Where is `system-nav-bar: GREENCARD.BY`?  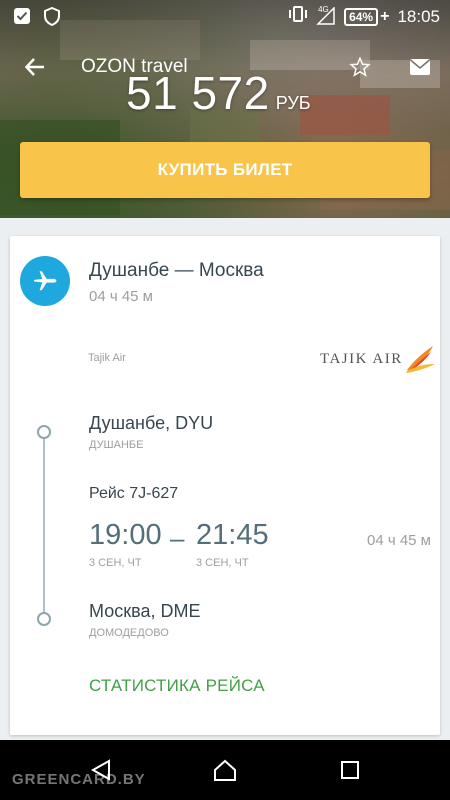
system-nav-bar: GREENCARD.BY is located at coordinates (225, 770).